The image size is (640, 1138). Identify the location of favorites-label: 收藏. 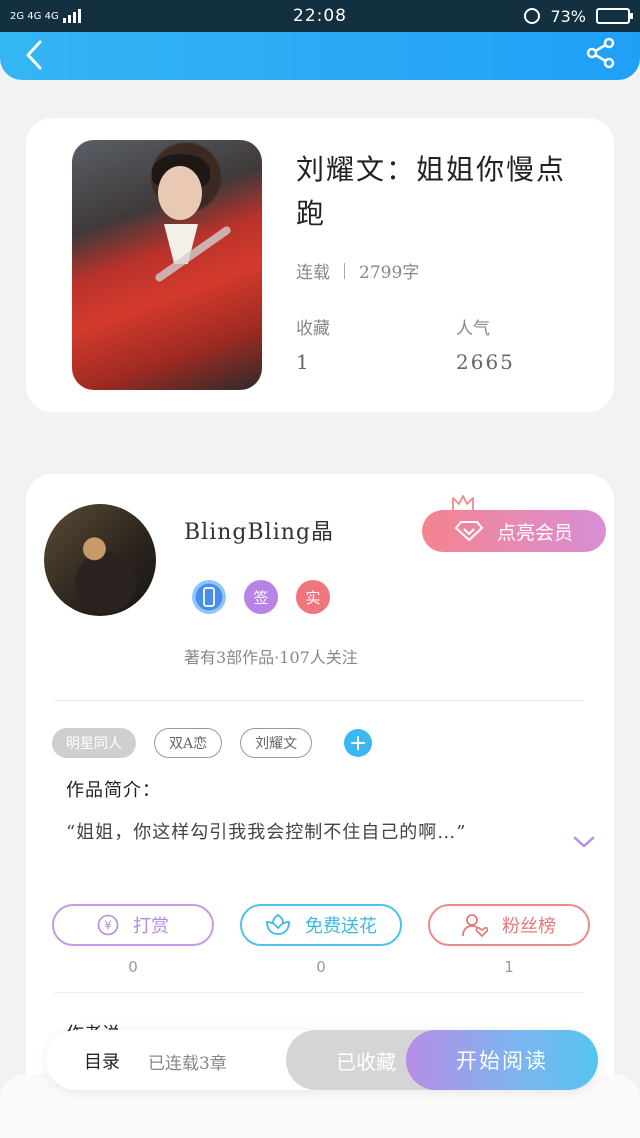
(313, 329).